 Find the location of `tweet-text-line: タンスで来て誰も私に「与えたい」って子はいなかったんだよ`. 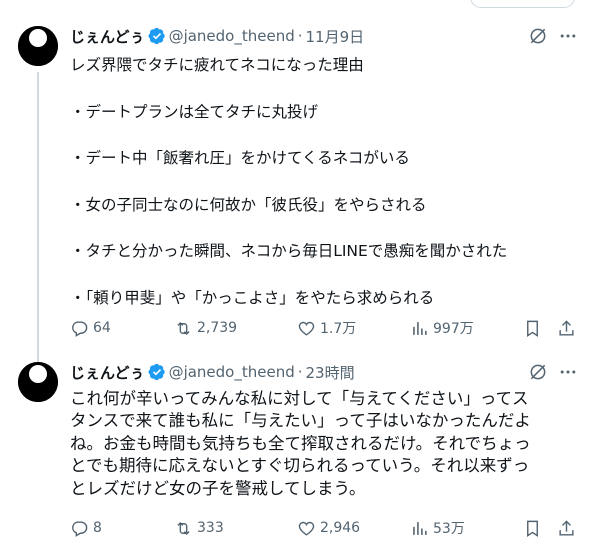

tweet-text-line: タンスで来て誰も私に「与えたい」って子はいなかったんだよ is located at coordinates (300, 421).